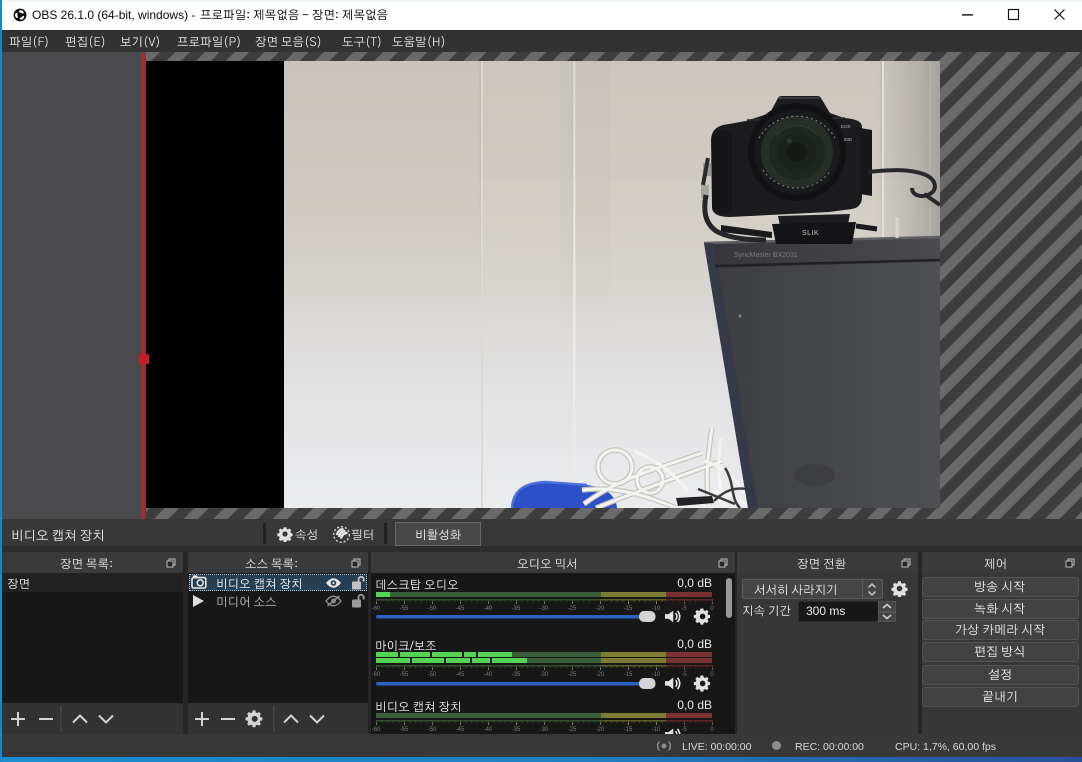 The height and width of the screenshot is (762, 1082). I want to click on svg-text: EOS, so click(846, 126).